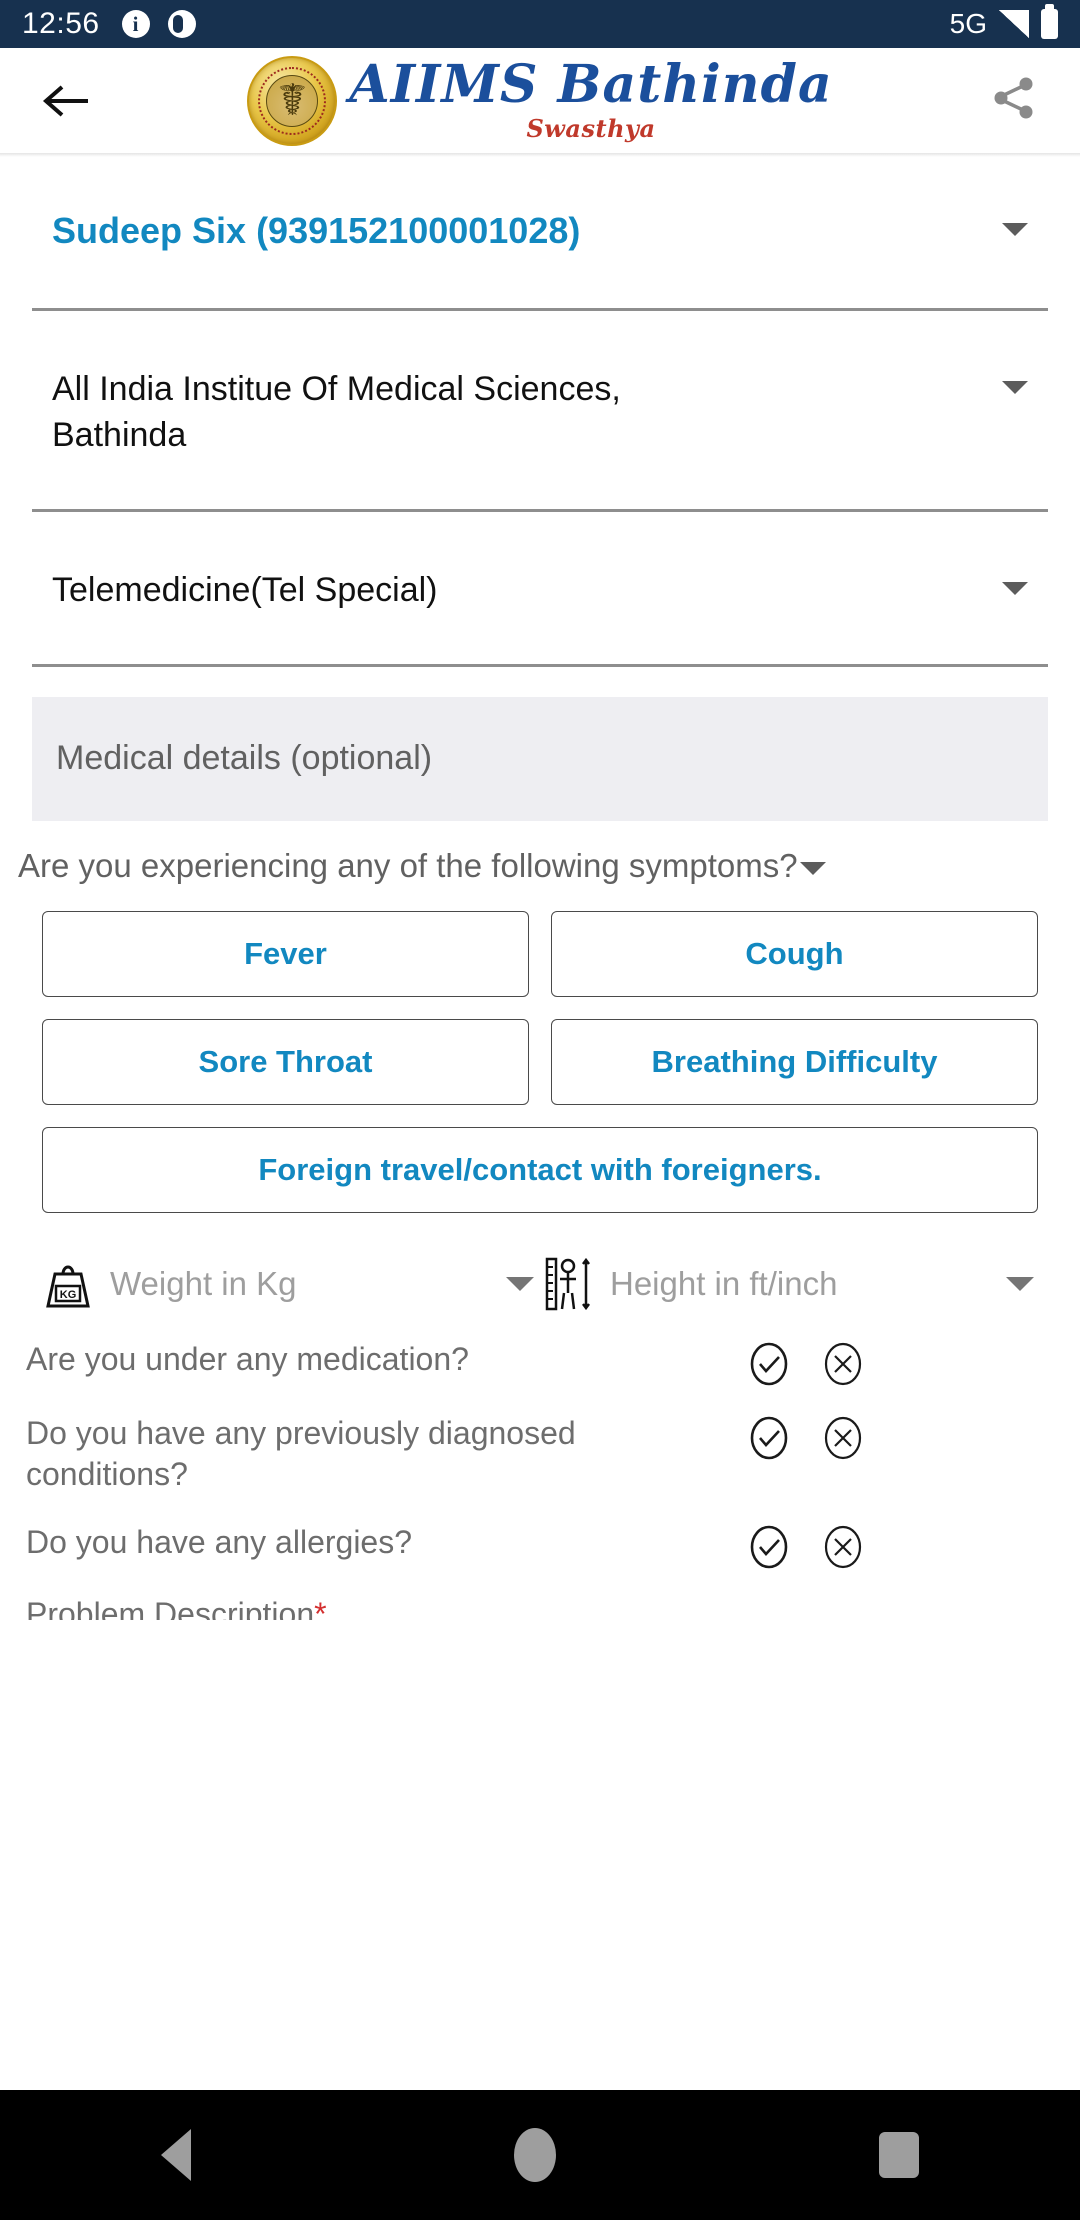 The height and width of the screenshot is (2220, 1080). I want to click on medical-details-banner: Medical details (optional), so click(540, 758).